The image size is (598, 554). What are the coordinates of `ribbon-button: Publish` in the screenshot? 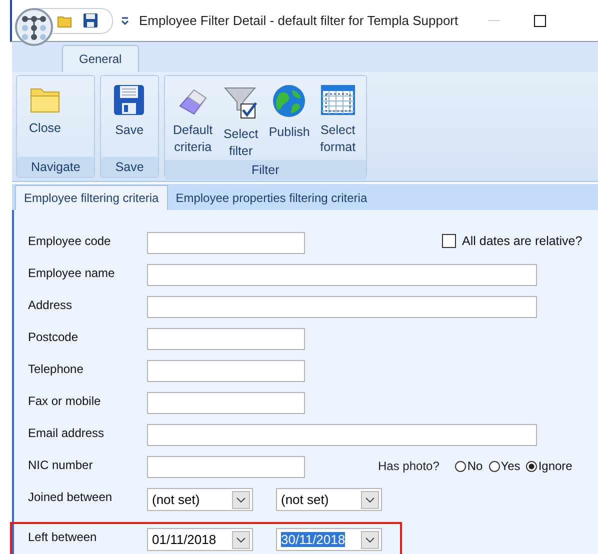 It's located at (289, 118).